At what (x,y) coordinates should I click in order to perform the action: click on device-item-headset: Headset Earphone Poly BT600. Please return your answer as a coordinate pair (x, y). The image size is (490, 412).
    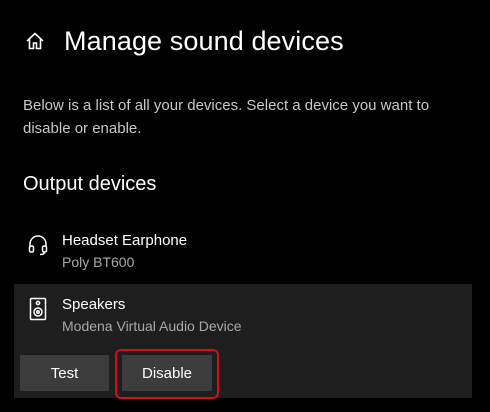
    Looking at the image, I should click on (243, 251).